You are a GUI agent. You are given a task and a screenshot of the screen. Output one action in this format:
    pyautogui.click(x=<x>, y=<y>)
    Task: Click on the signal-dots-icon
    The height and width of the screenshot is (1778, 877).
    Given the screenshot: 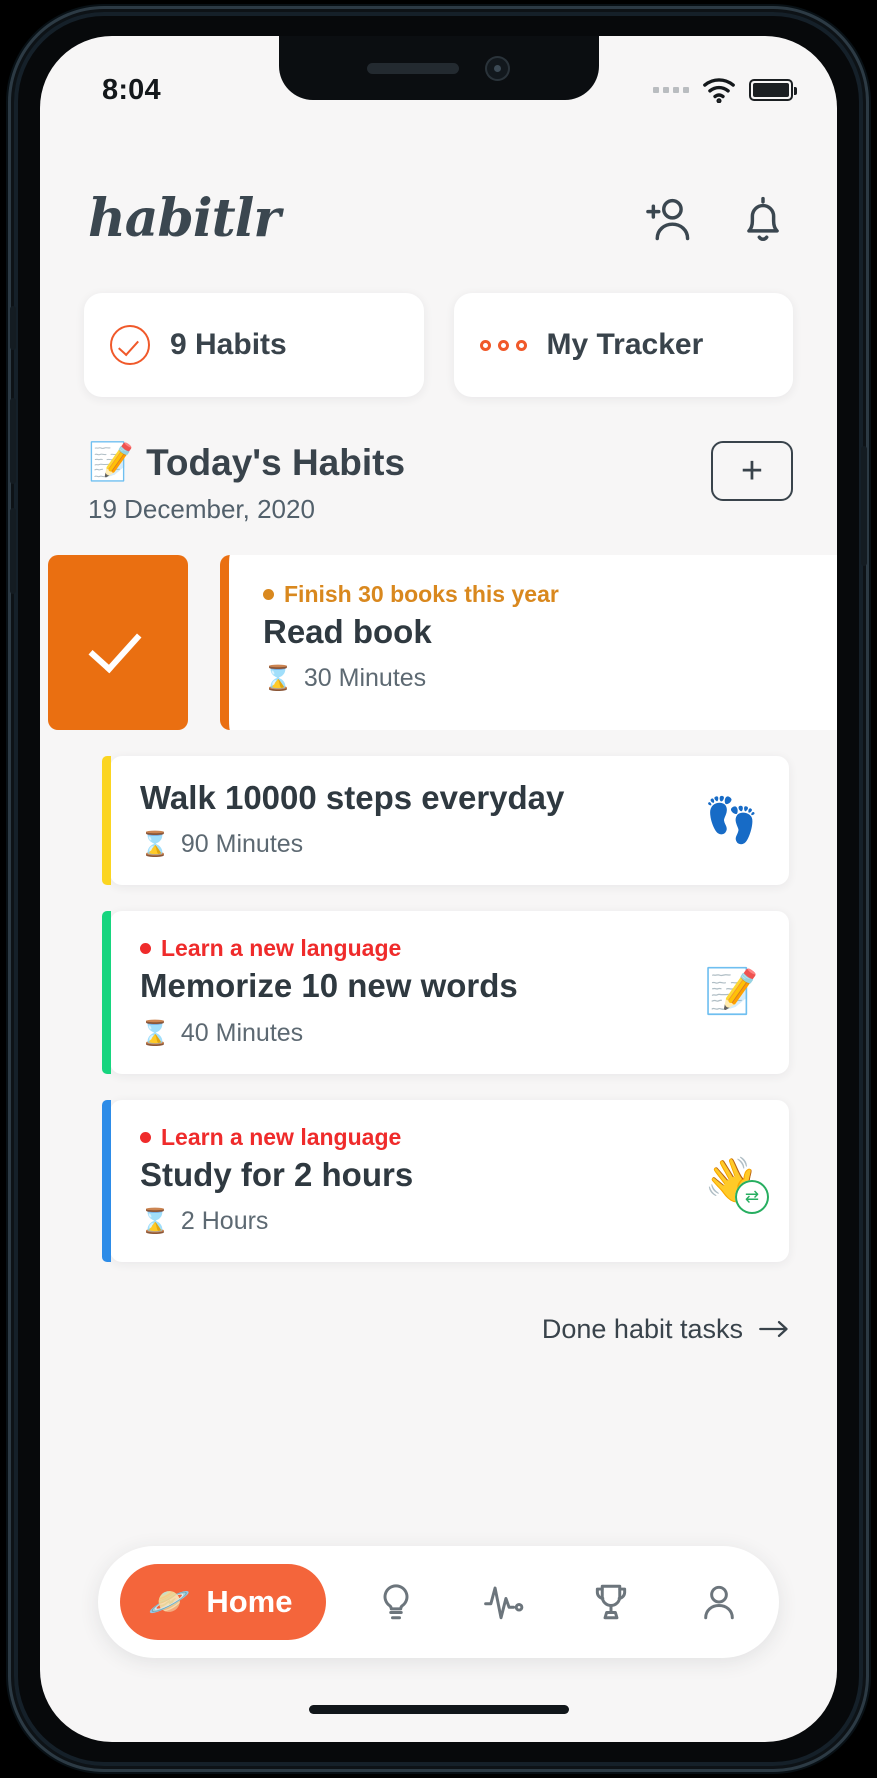 What is the action you would take?
    pyautogui.click(x=671, y=90)
    